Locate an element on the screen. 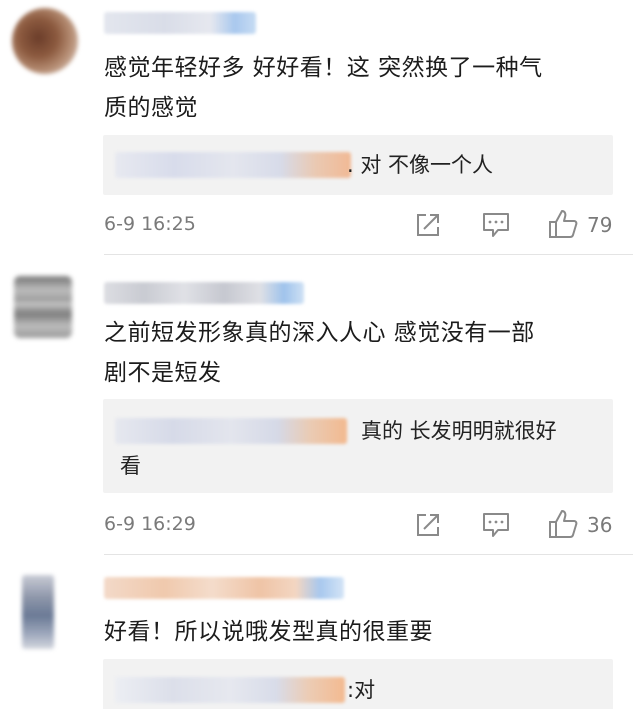  comment-text: 之前短发形象真的深入人心 感觉没有一部 剧不是短发 is located at coordinates (359, 353).